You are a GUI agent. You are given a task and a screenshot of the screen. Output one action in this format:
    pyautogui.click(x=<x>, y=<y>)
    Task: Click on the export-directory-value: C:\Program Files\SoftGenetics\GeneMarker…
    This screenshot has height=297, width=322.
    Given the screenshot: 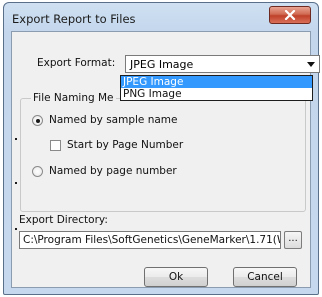 What is the action you would take?
    pyautogui.click(x=152, y=240)
    